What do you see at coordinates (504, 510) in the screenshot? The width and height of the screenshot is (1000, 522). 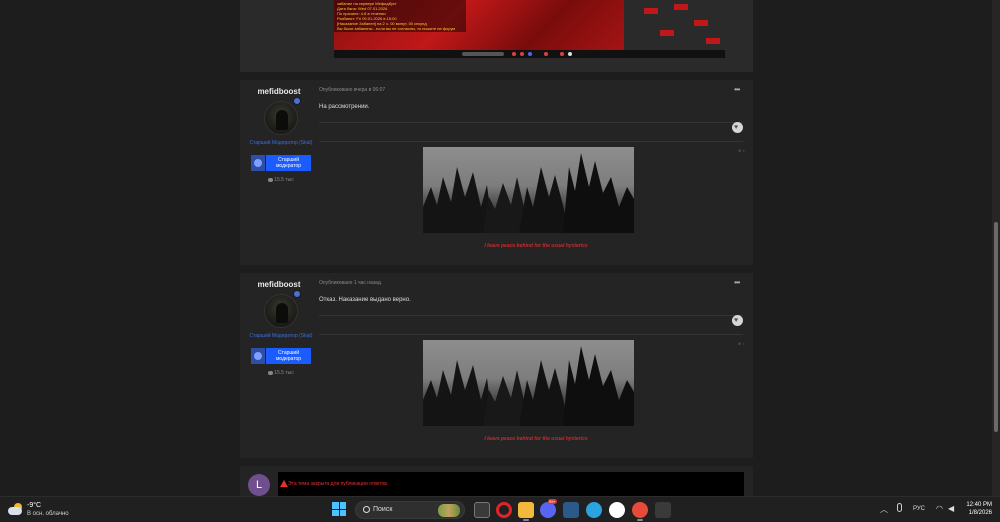 I see `opera-icon` at bounding box center [504, 510].